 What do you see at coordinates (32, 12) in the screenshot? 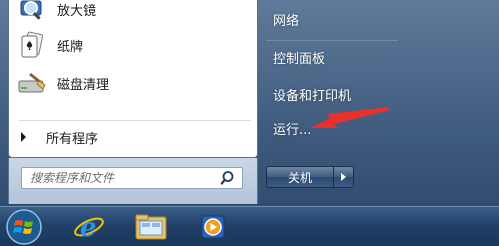
I see `magnifier-icon` at bounding box center [32, 12].